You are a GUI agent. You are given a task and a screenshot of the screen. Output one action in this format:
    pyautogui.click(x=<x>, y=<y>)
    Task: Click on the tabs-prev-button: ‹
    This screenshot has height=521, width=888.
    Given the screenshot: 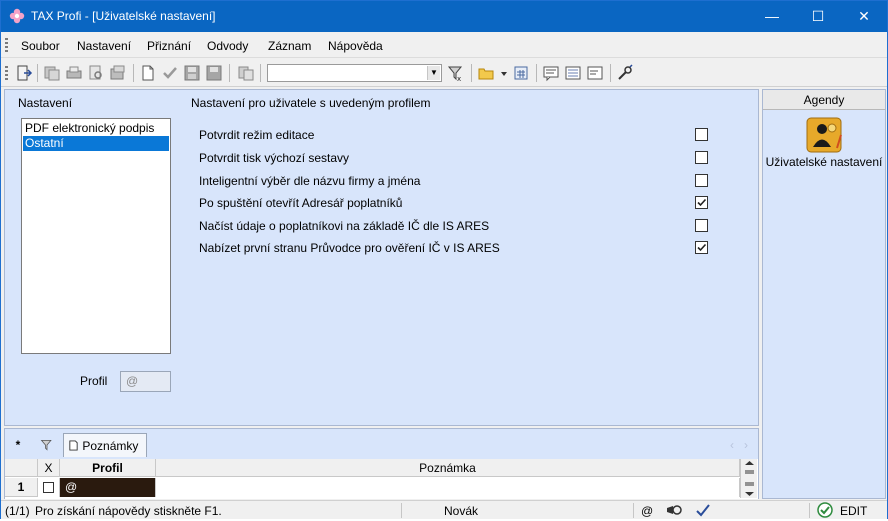 What is the action you would take?
    pyautogui.click(x=732, y=445)
    